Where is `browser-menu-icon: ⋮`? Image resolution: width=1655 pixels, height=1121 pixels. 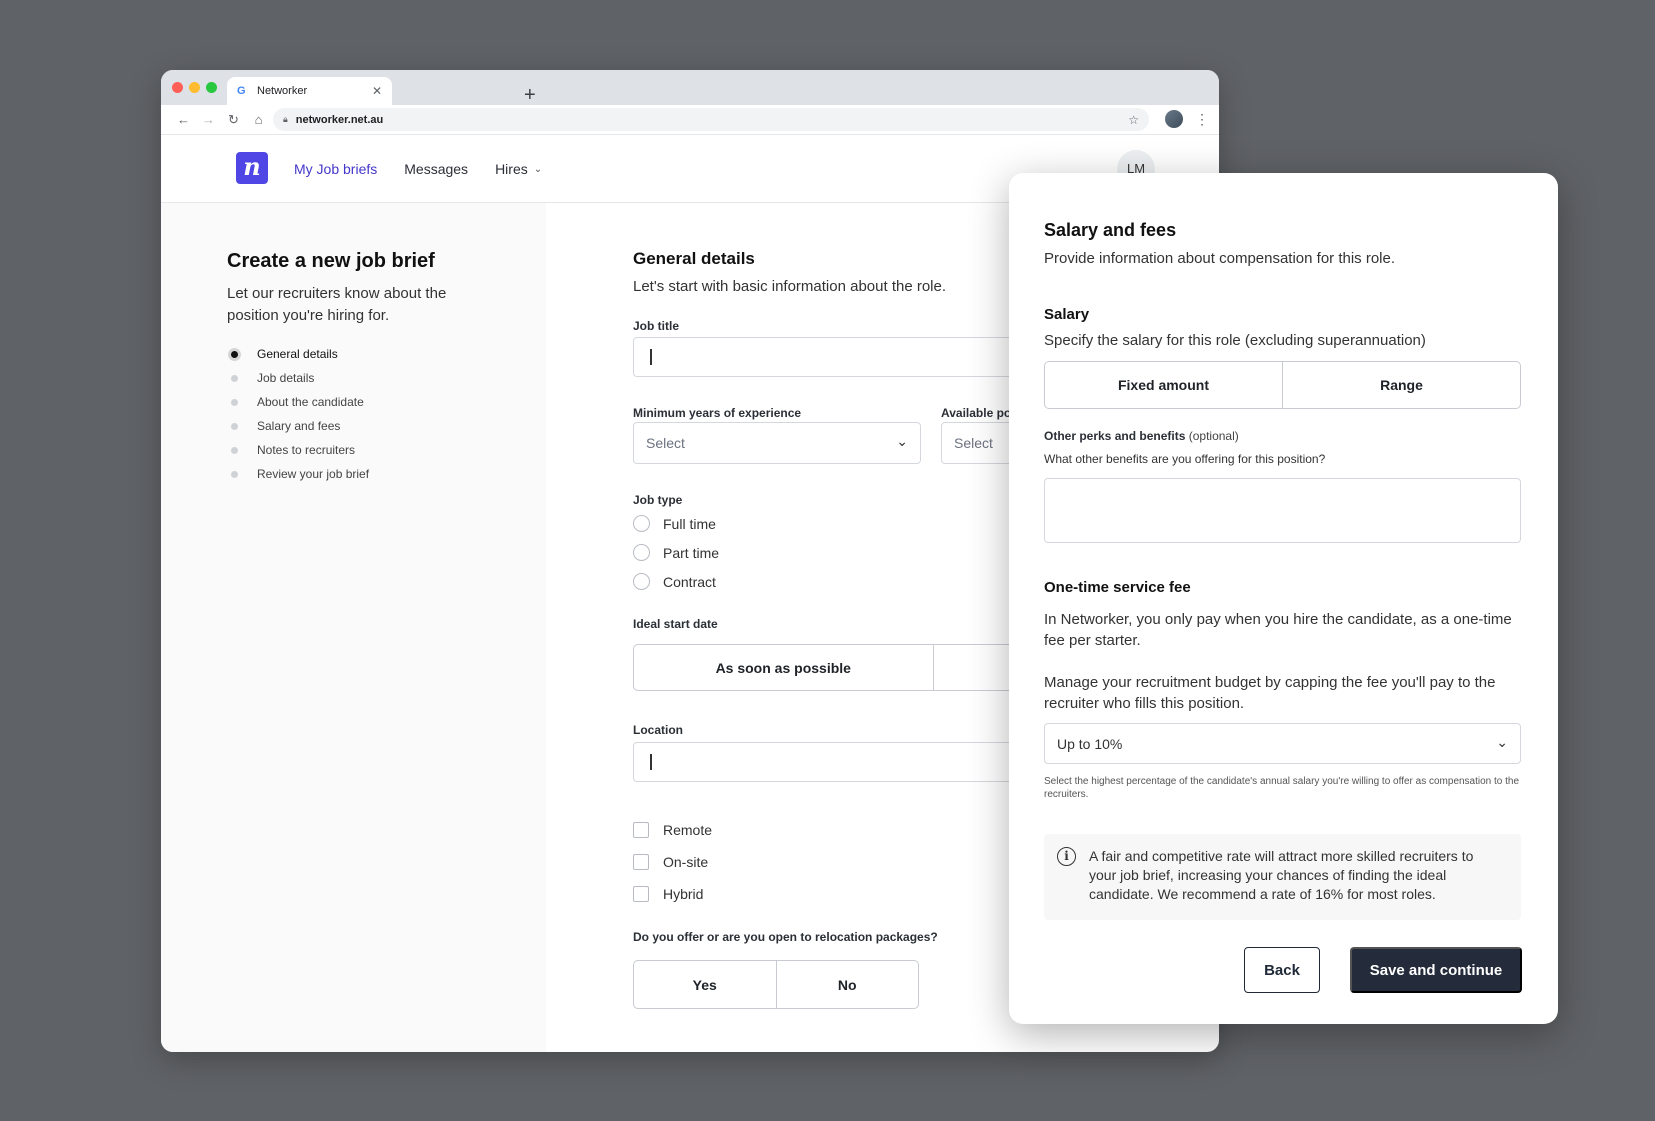
browser-menu-icon: ⋮ is located at coordinates (1202, 119).